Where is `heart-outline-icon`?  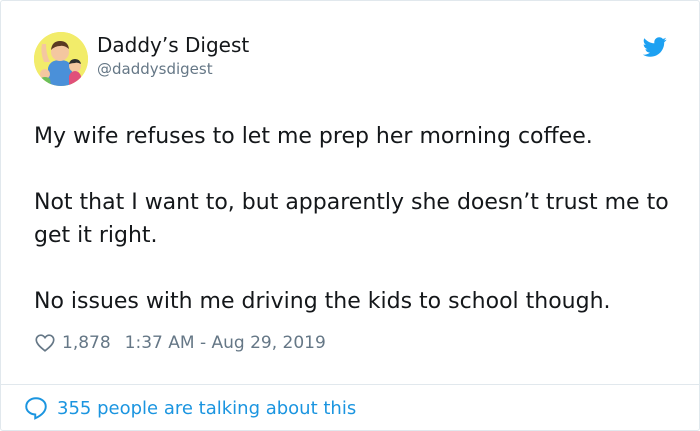 heart-outline-icon is located at coordinates (45, 343).